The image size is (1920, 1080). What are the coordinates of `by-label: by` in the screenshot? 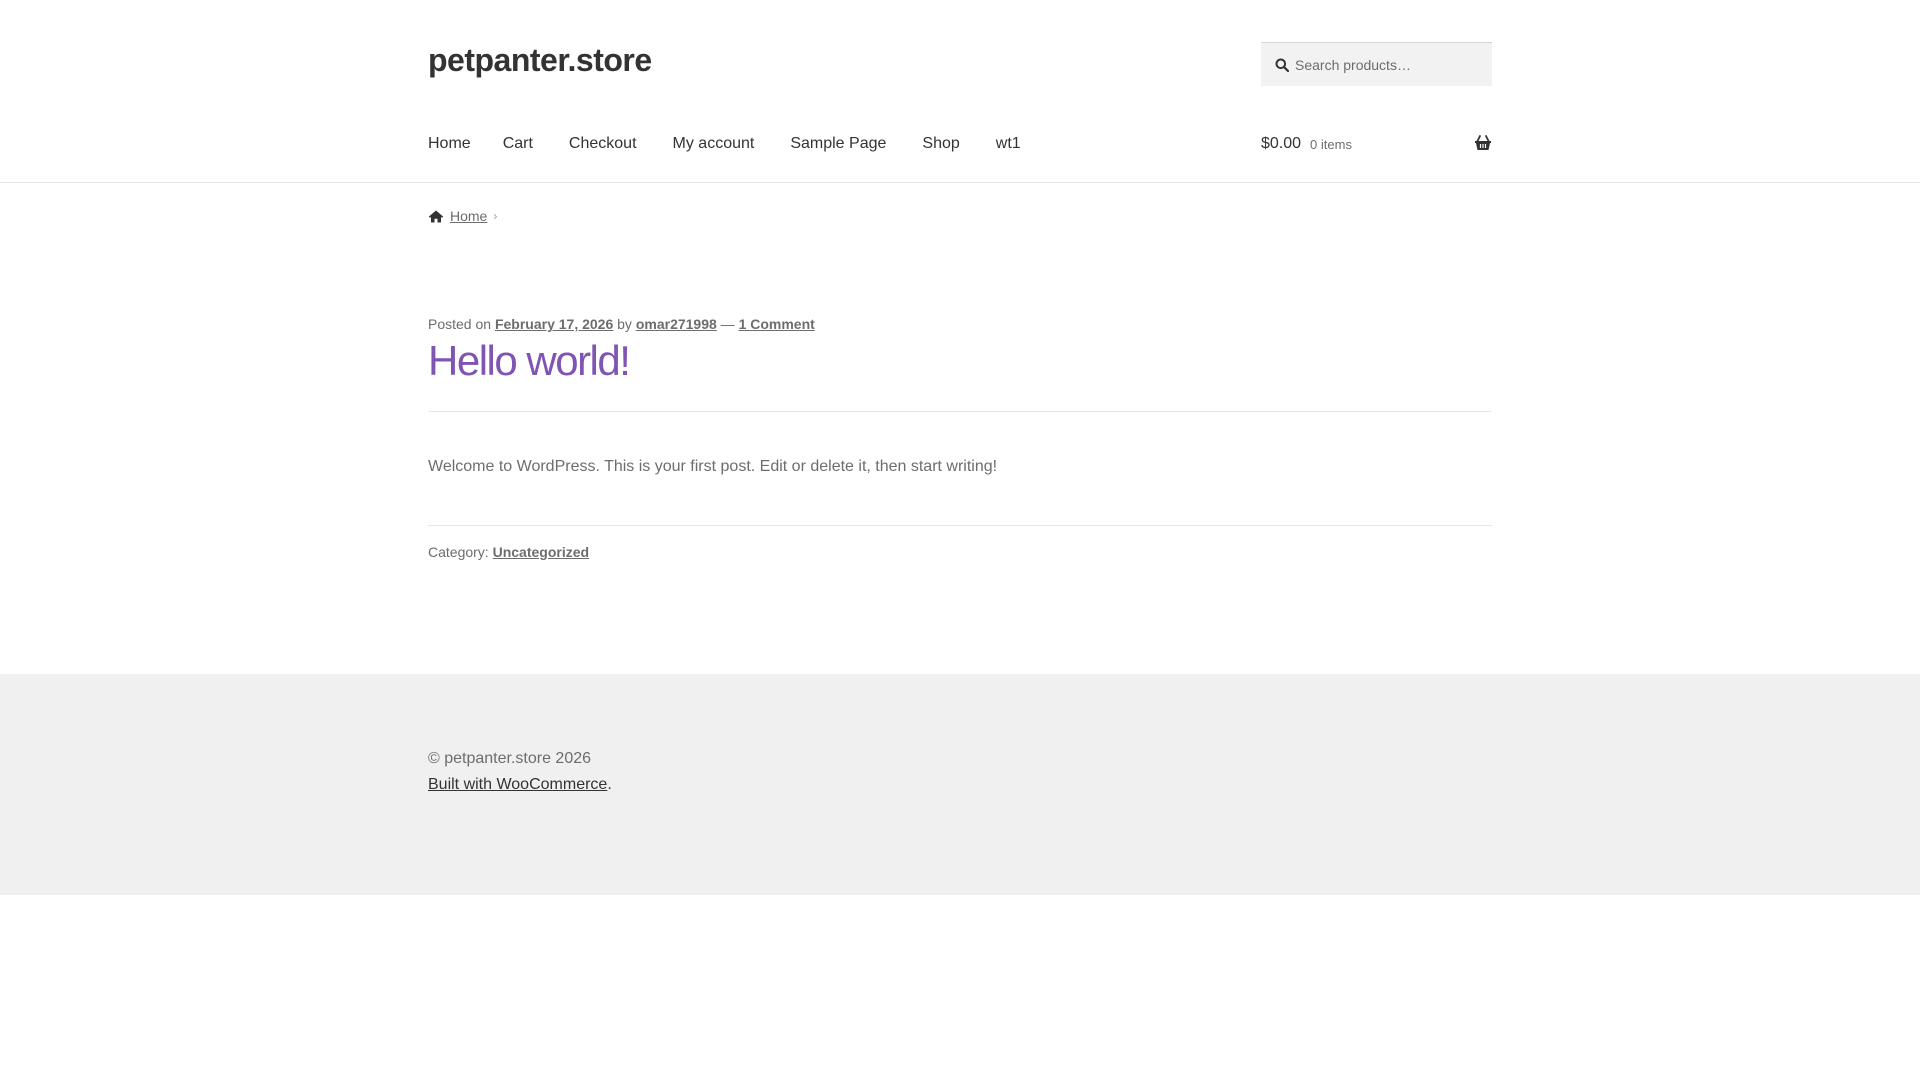 It's located at (624, 324).